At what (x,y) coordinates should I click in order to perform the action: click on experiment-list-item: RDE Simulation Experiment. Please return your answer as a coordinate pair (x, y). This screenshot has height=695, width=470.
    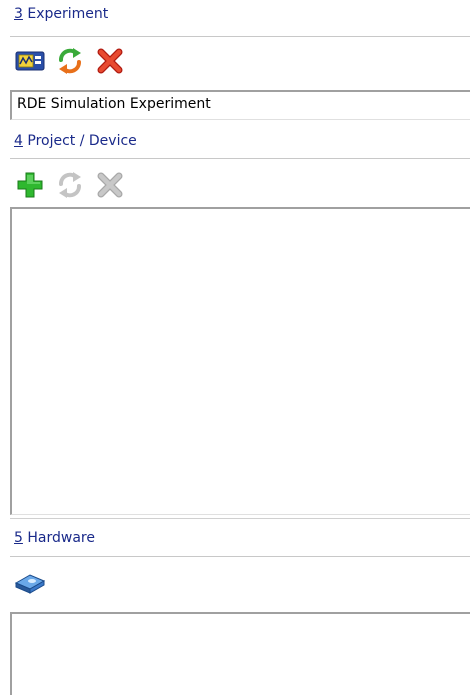
    Looking at the image, I should click on (114, 104).